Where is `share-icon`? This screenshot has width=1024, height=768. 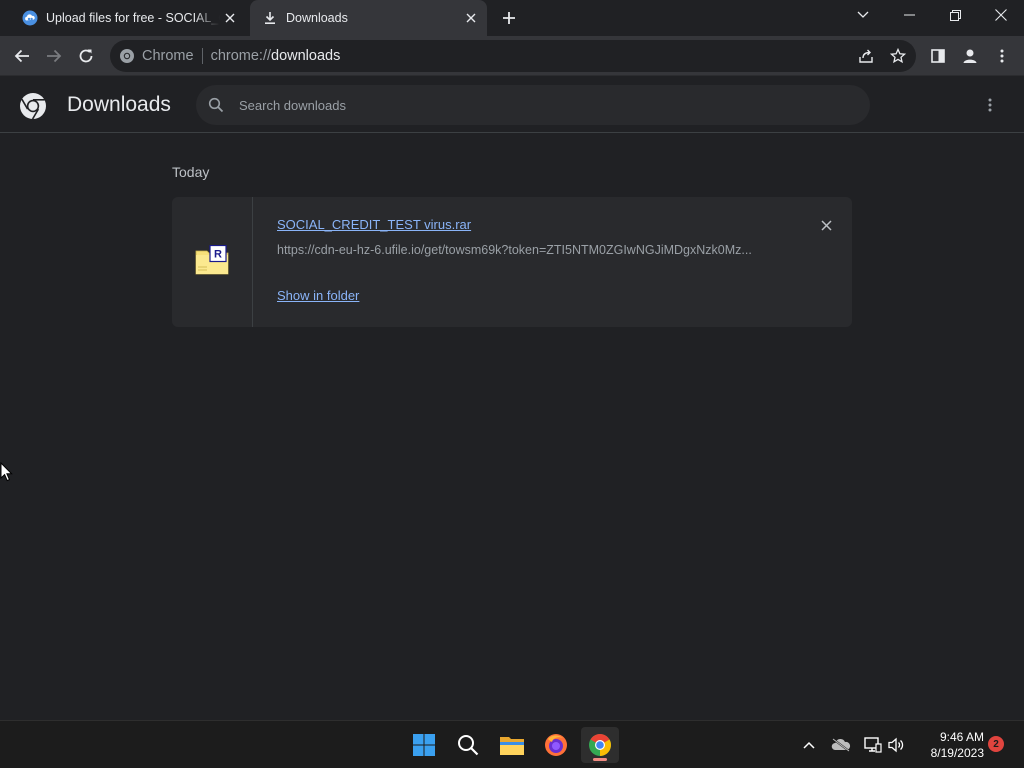 share-icon is located at coordinates (866, 56).